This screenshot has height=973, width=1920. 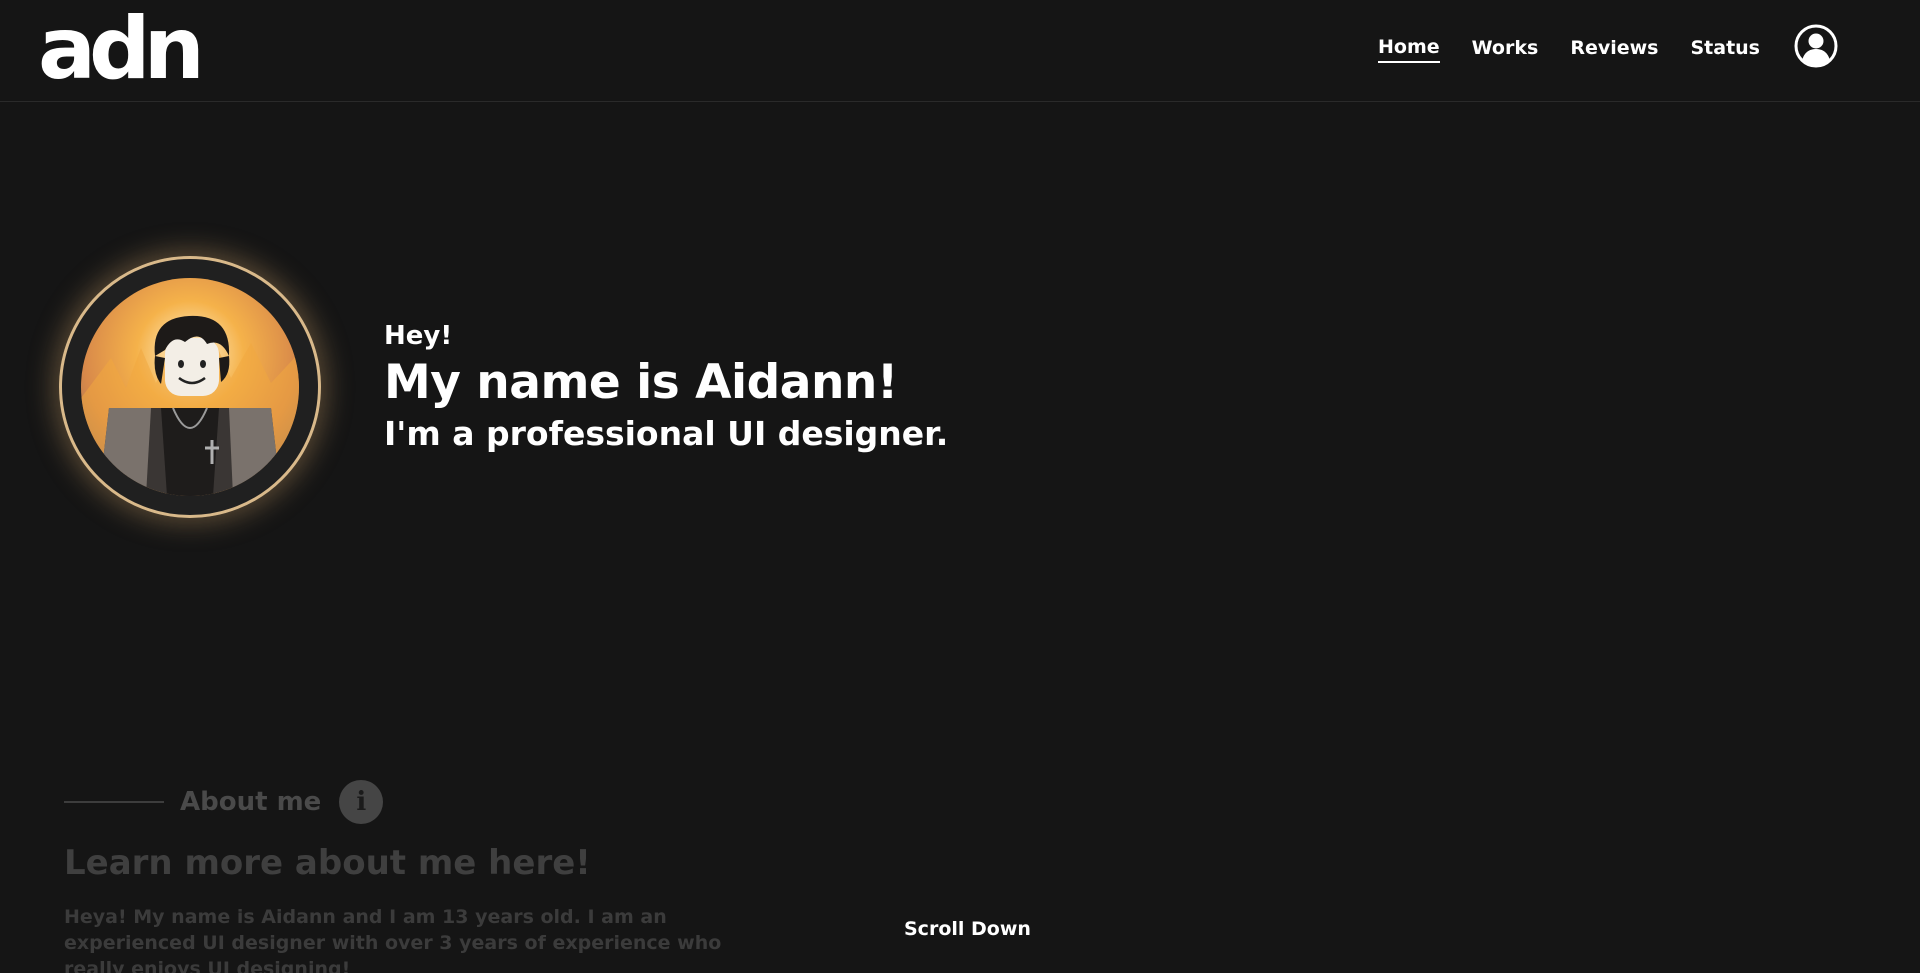 I want to click on logo: adn, so click(x=121, y=49).